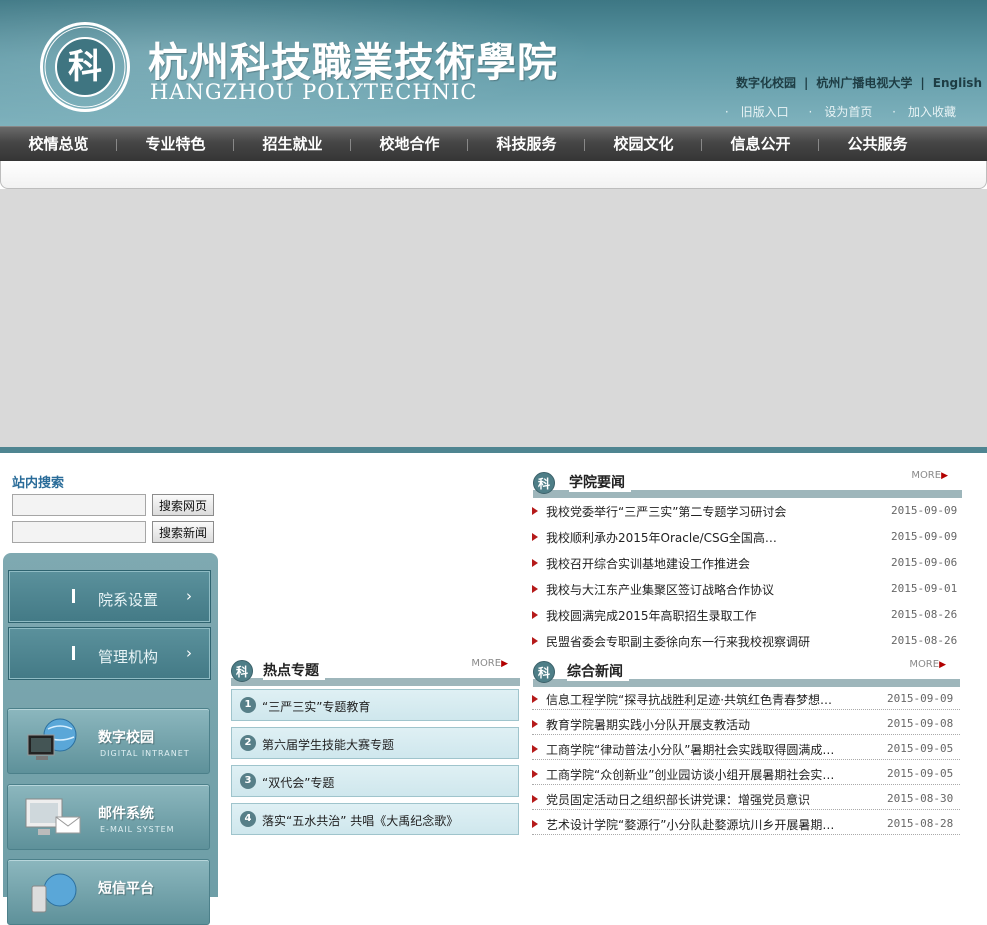  What do you see at coordinates (678, 642) in the screenshot?
I see `news-title: 民盟省委会专职副主委徐向东一行来我校视察调研` at bounding box center [678, 642].